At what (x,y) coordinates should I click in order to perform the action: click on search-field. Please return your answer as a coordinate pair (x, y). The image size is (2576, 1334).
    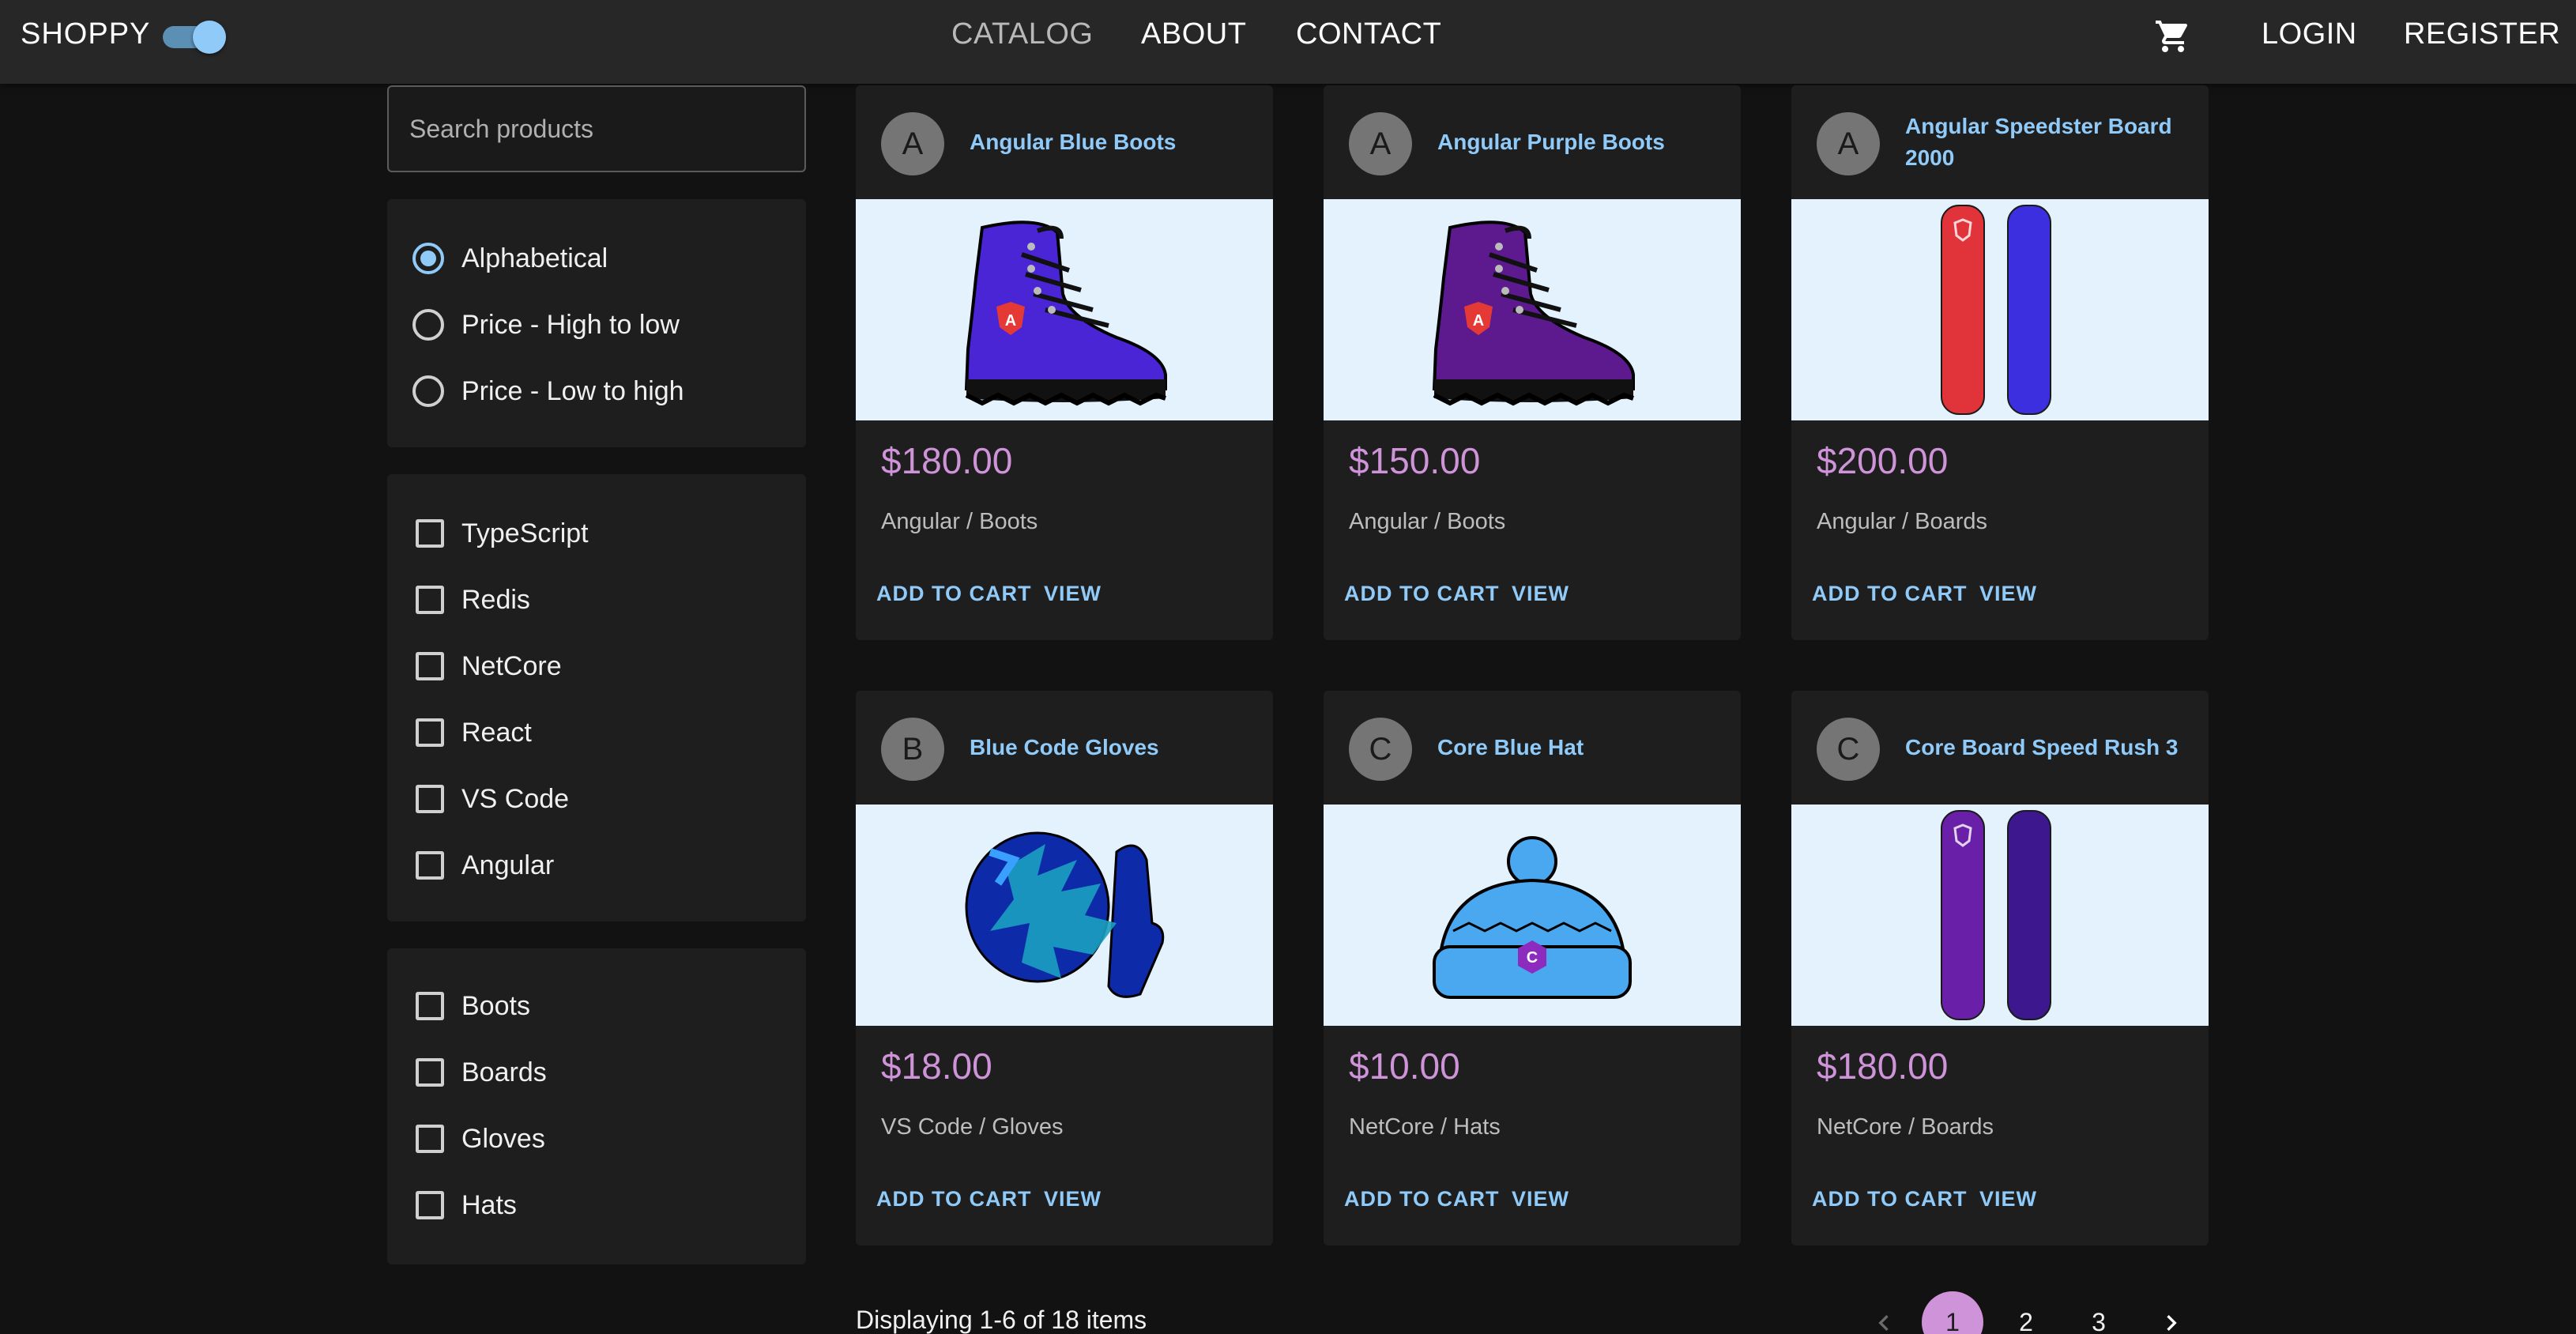
    Looking at the image, I should click on (596, 128).